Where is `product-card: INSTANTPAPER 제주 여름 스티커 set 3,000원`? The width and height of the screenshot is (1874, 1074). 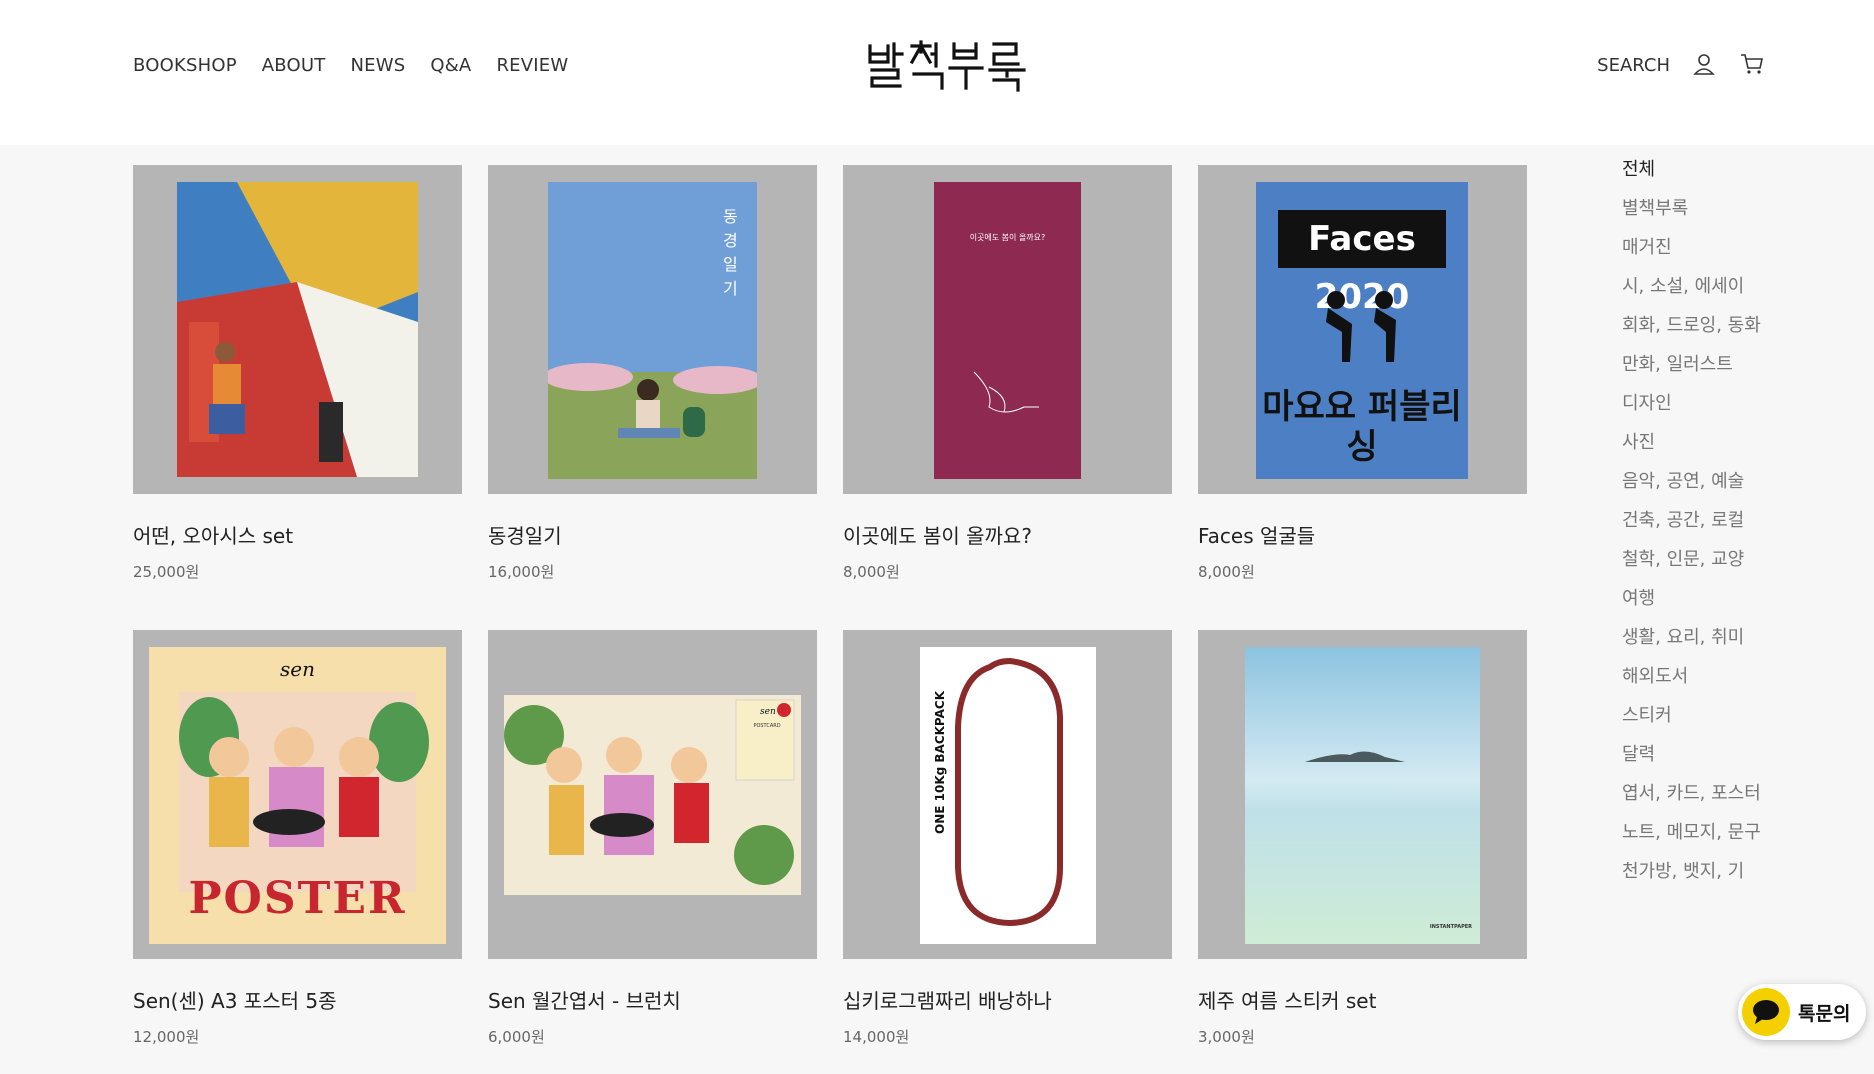
product-card: INSTANTPAPER 제주 여름 스티커 set 3,000원 is located at coordinates (1362, 838).